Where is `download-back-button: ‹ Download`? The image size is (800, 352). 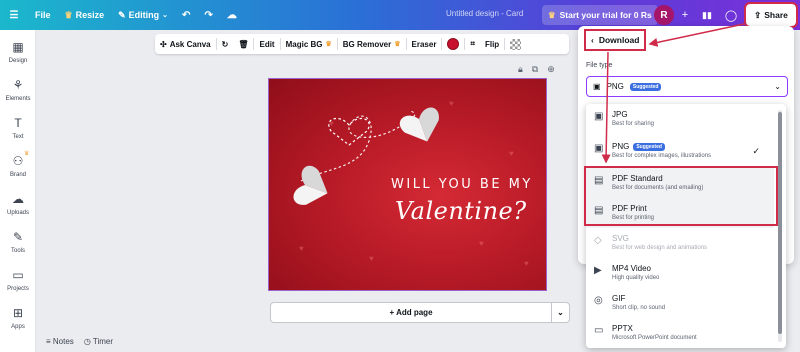 download-back-button: ‹ Download is located at coordinates (615, 40).